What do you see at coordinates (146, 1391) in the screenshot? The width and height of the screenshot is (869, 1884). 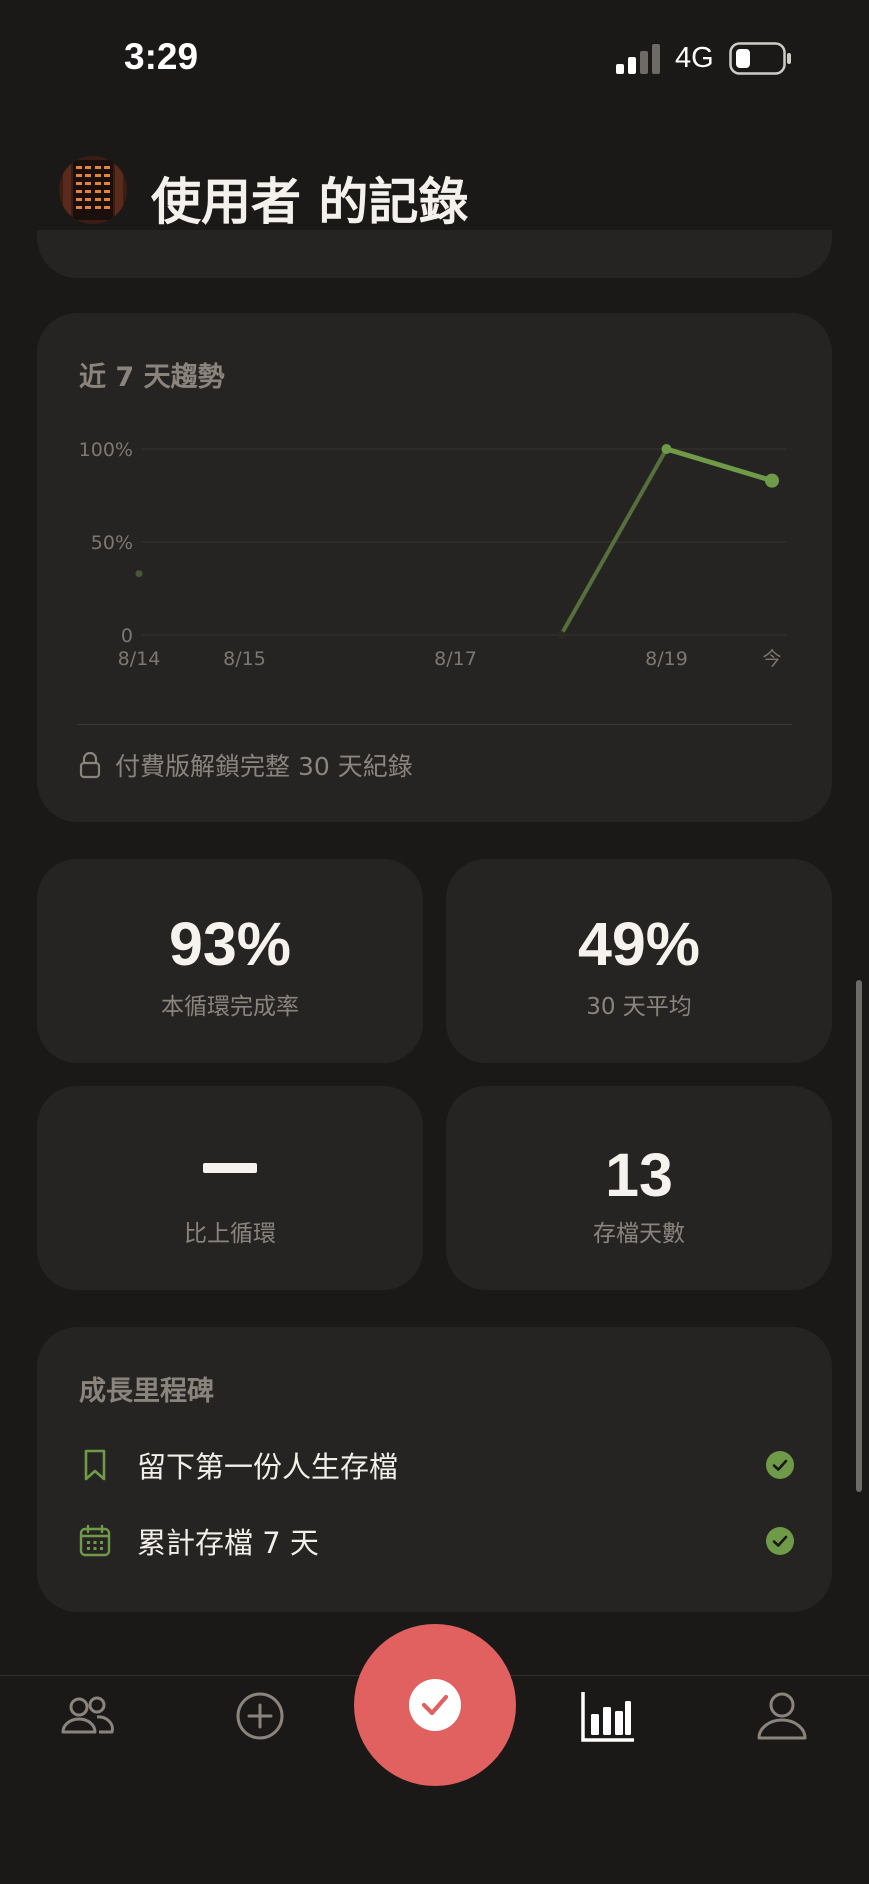 I see `milestones-title: 成長里程碑` at bounding box center [146, 1391].